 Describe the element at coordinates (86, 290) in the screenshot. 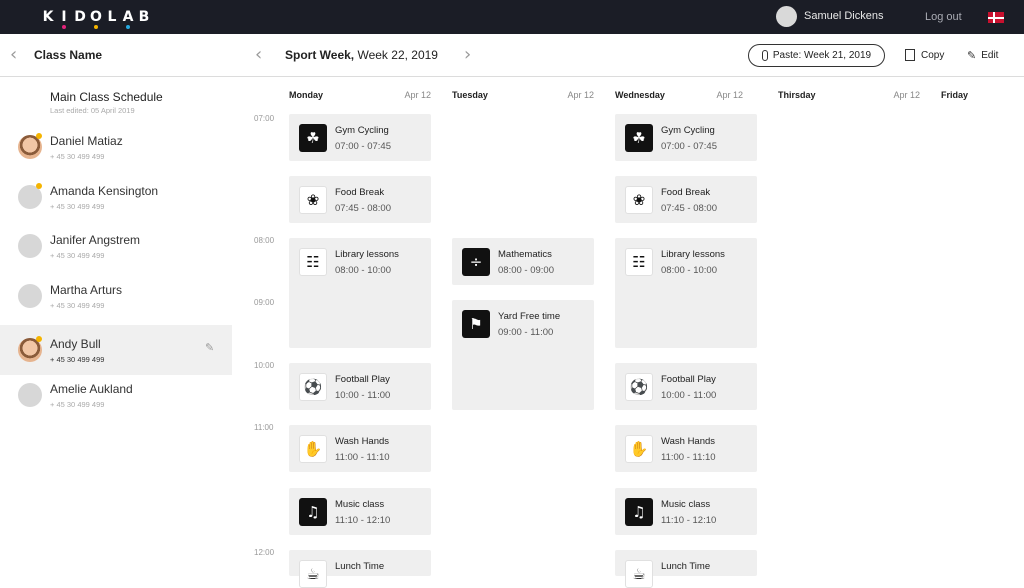

I see `child-name: Martha Arturs` at that location.